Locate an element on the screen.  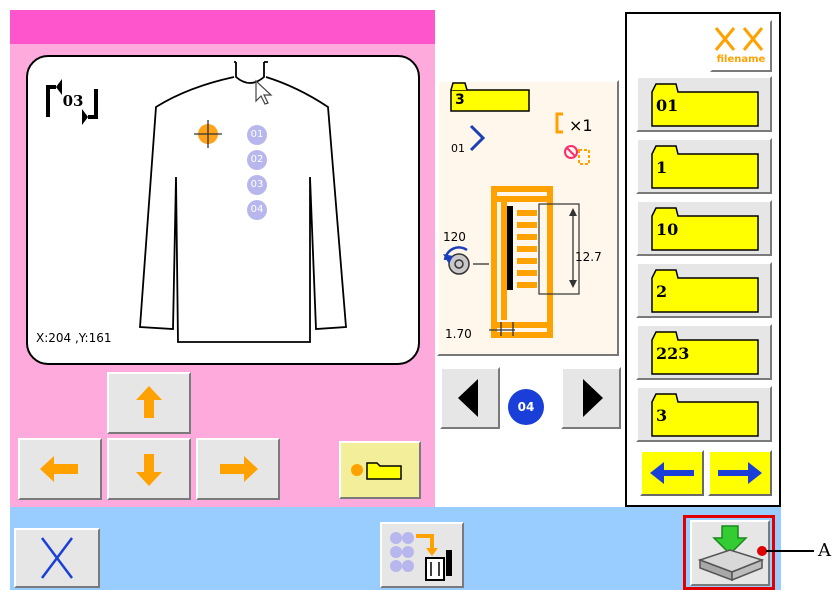
current-point-badge: 04 is located at coordinates (526, 407).